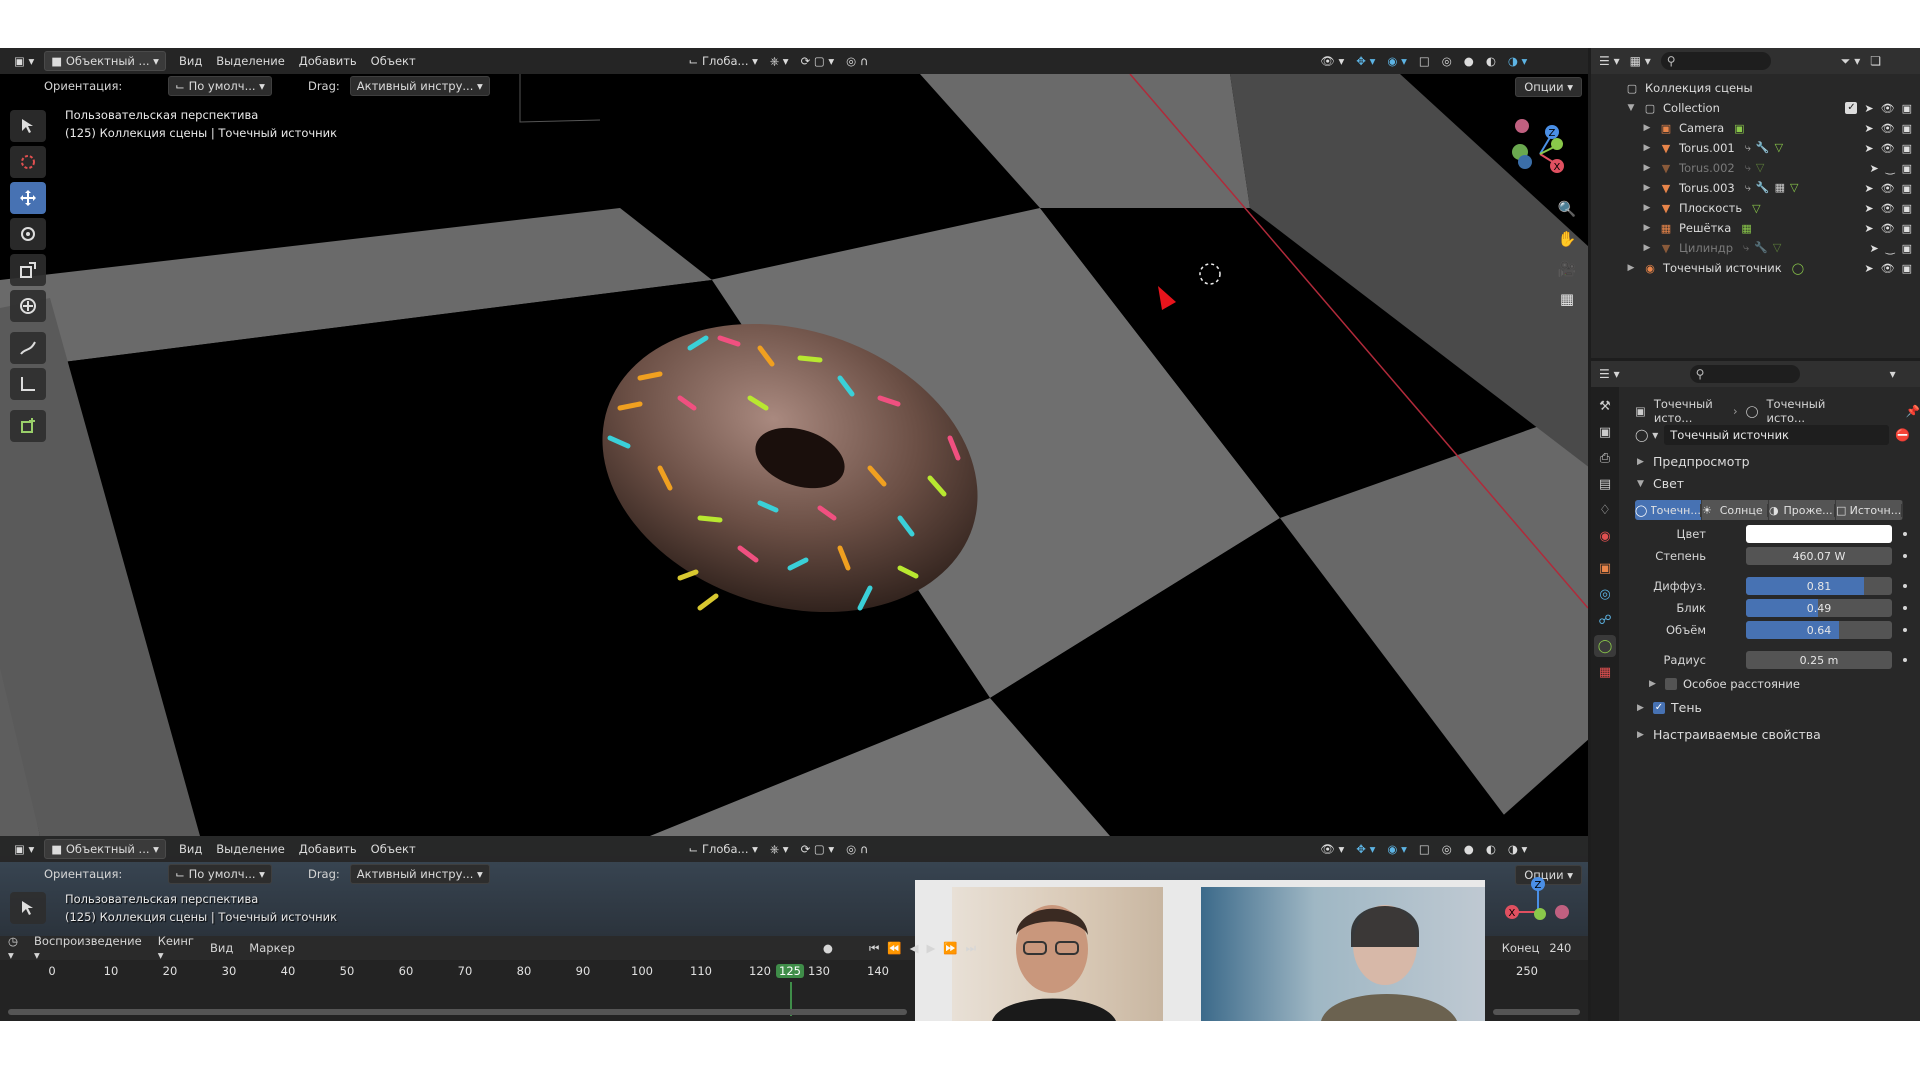 Image resolution: width=1920 pixels, height=1080 pixels. I want to click on navigation-gizmo: Z X, so click(1535, 151).